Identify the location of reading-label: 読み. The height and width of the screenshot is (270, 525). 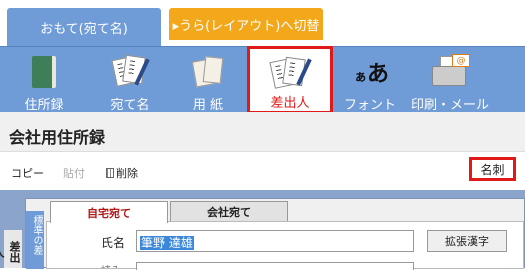
(111, 265).